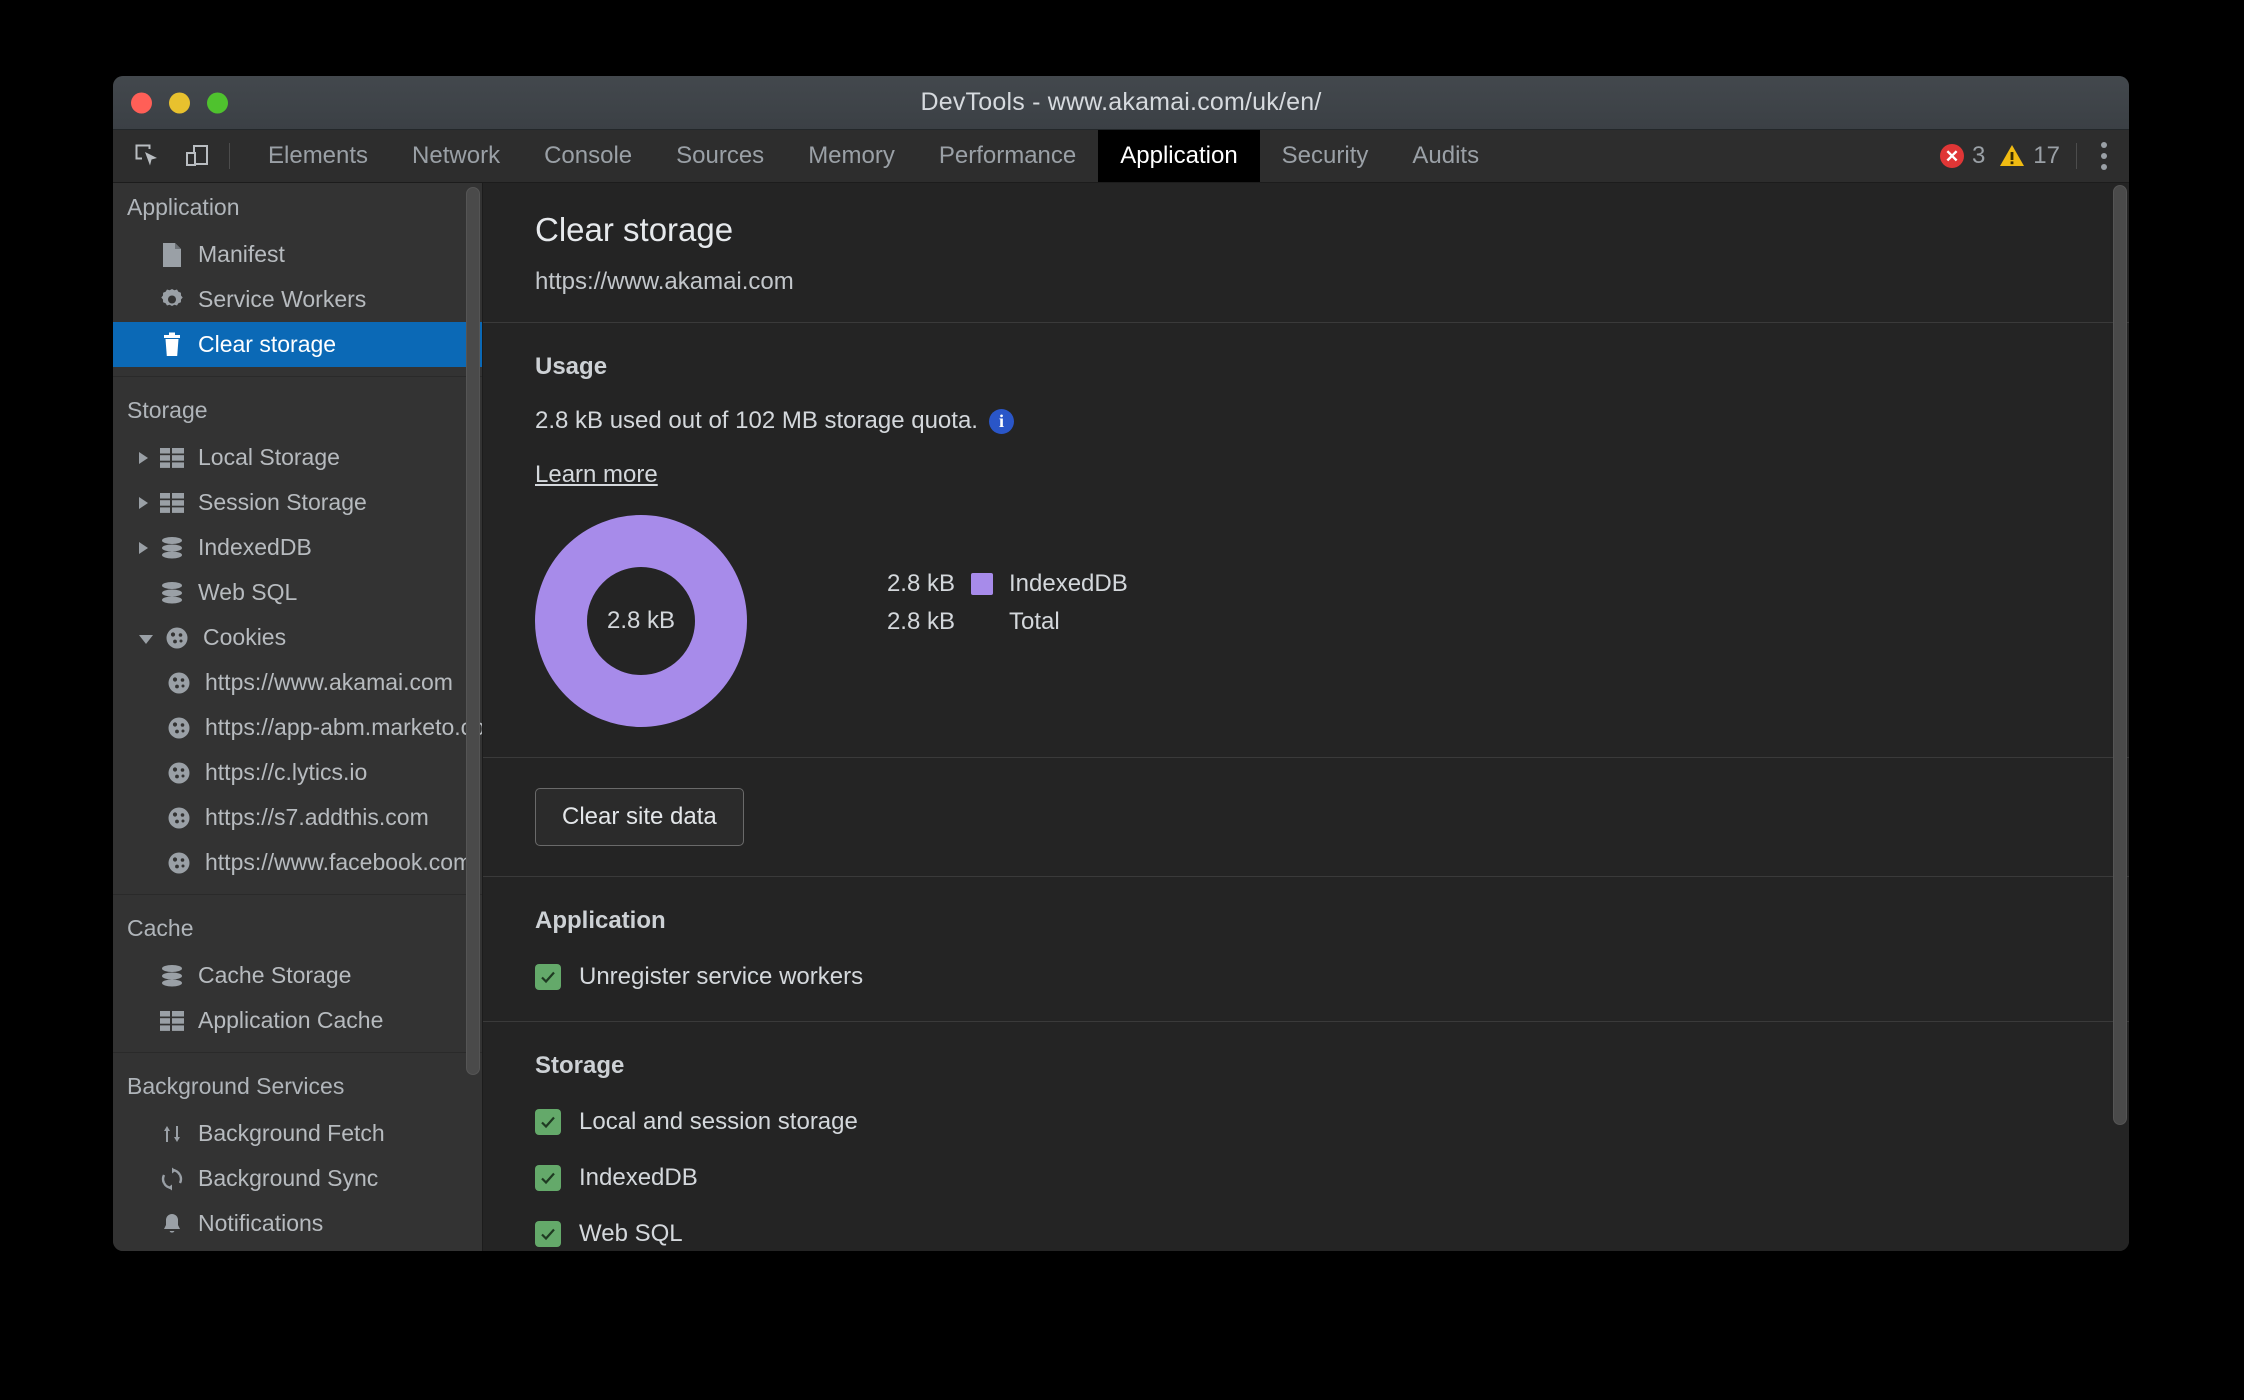 The image size is (2244, 1400). I want to click on donut-center-label: 2.8 kB, so click(641, 620).